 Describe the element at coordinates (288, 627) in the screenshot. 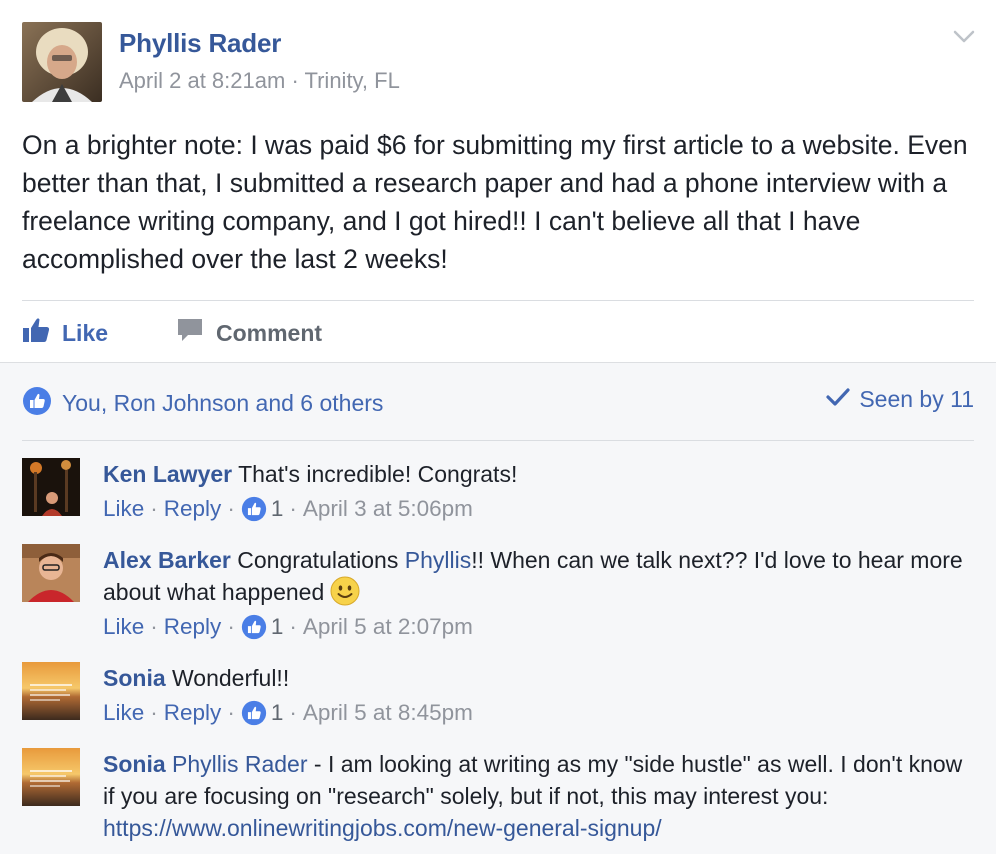

I see `comment-actions: Like · Reply · 1 · April 5 at 2:07pm` at that location.